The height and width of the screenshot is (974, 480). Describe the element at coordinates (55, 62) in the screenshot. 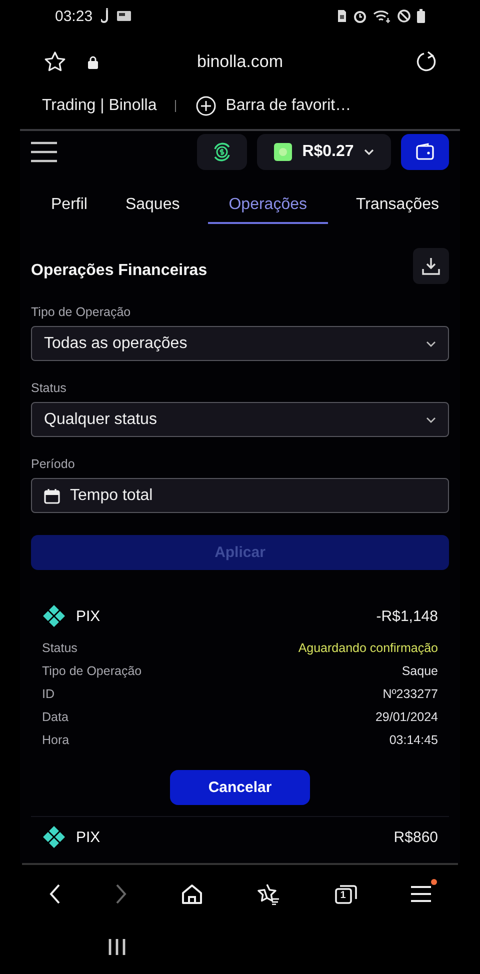

I see `star-icon` at that location.